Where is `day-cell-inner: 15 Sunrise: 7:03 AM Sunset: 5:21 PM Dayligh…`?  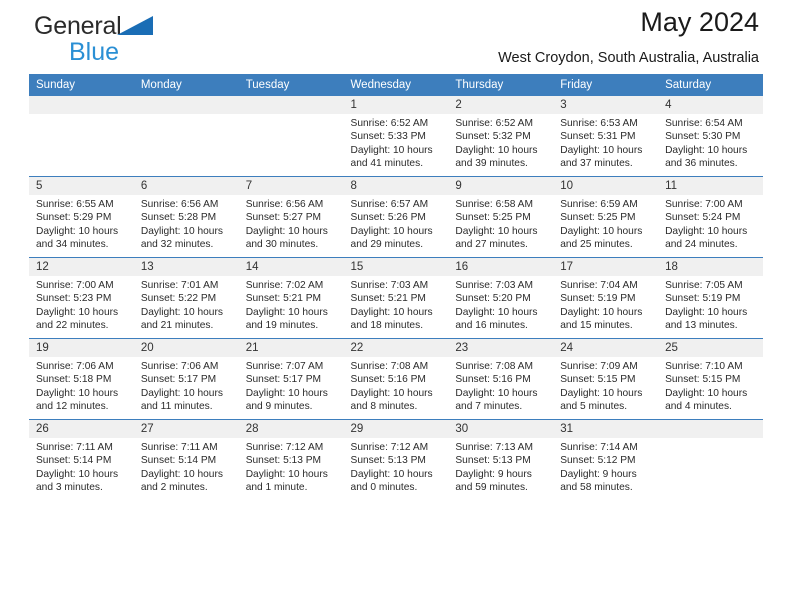 day-cell-inner: 15 Sunrise: 7:03 AM Sunset: 5:21 PM Dayligh… is located at coordinates (396, 298).